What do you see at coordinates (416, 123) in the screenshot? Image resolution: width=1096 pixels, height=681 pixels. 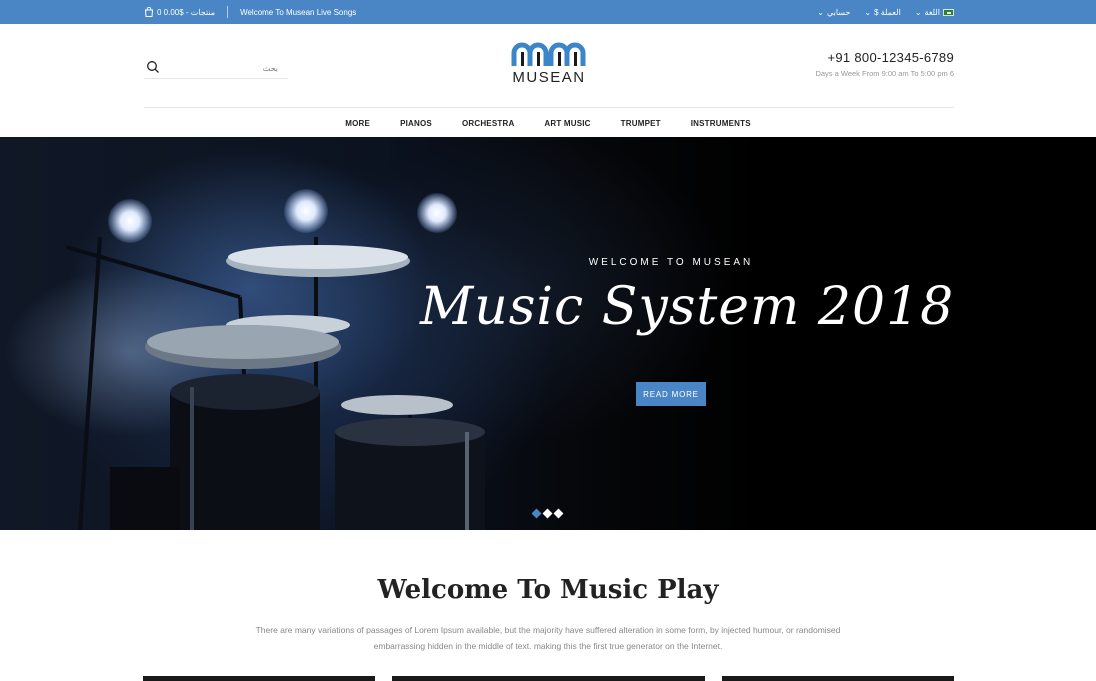 I see `nav-item-pianos: PIANOS` at bounding box center [416, 123].